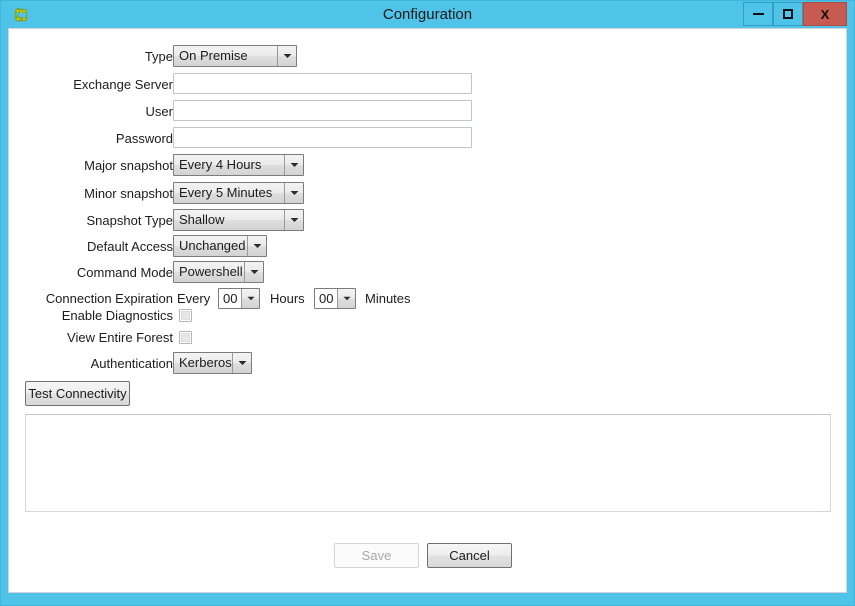  What do you see at coordinates (120, 337) in the screenshot?
I see `label-view-entire-forest: View Entire Forest` at bounding box center [120, 337].